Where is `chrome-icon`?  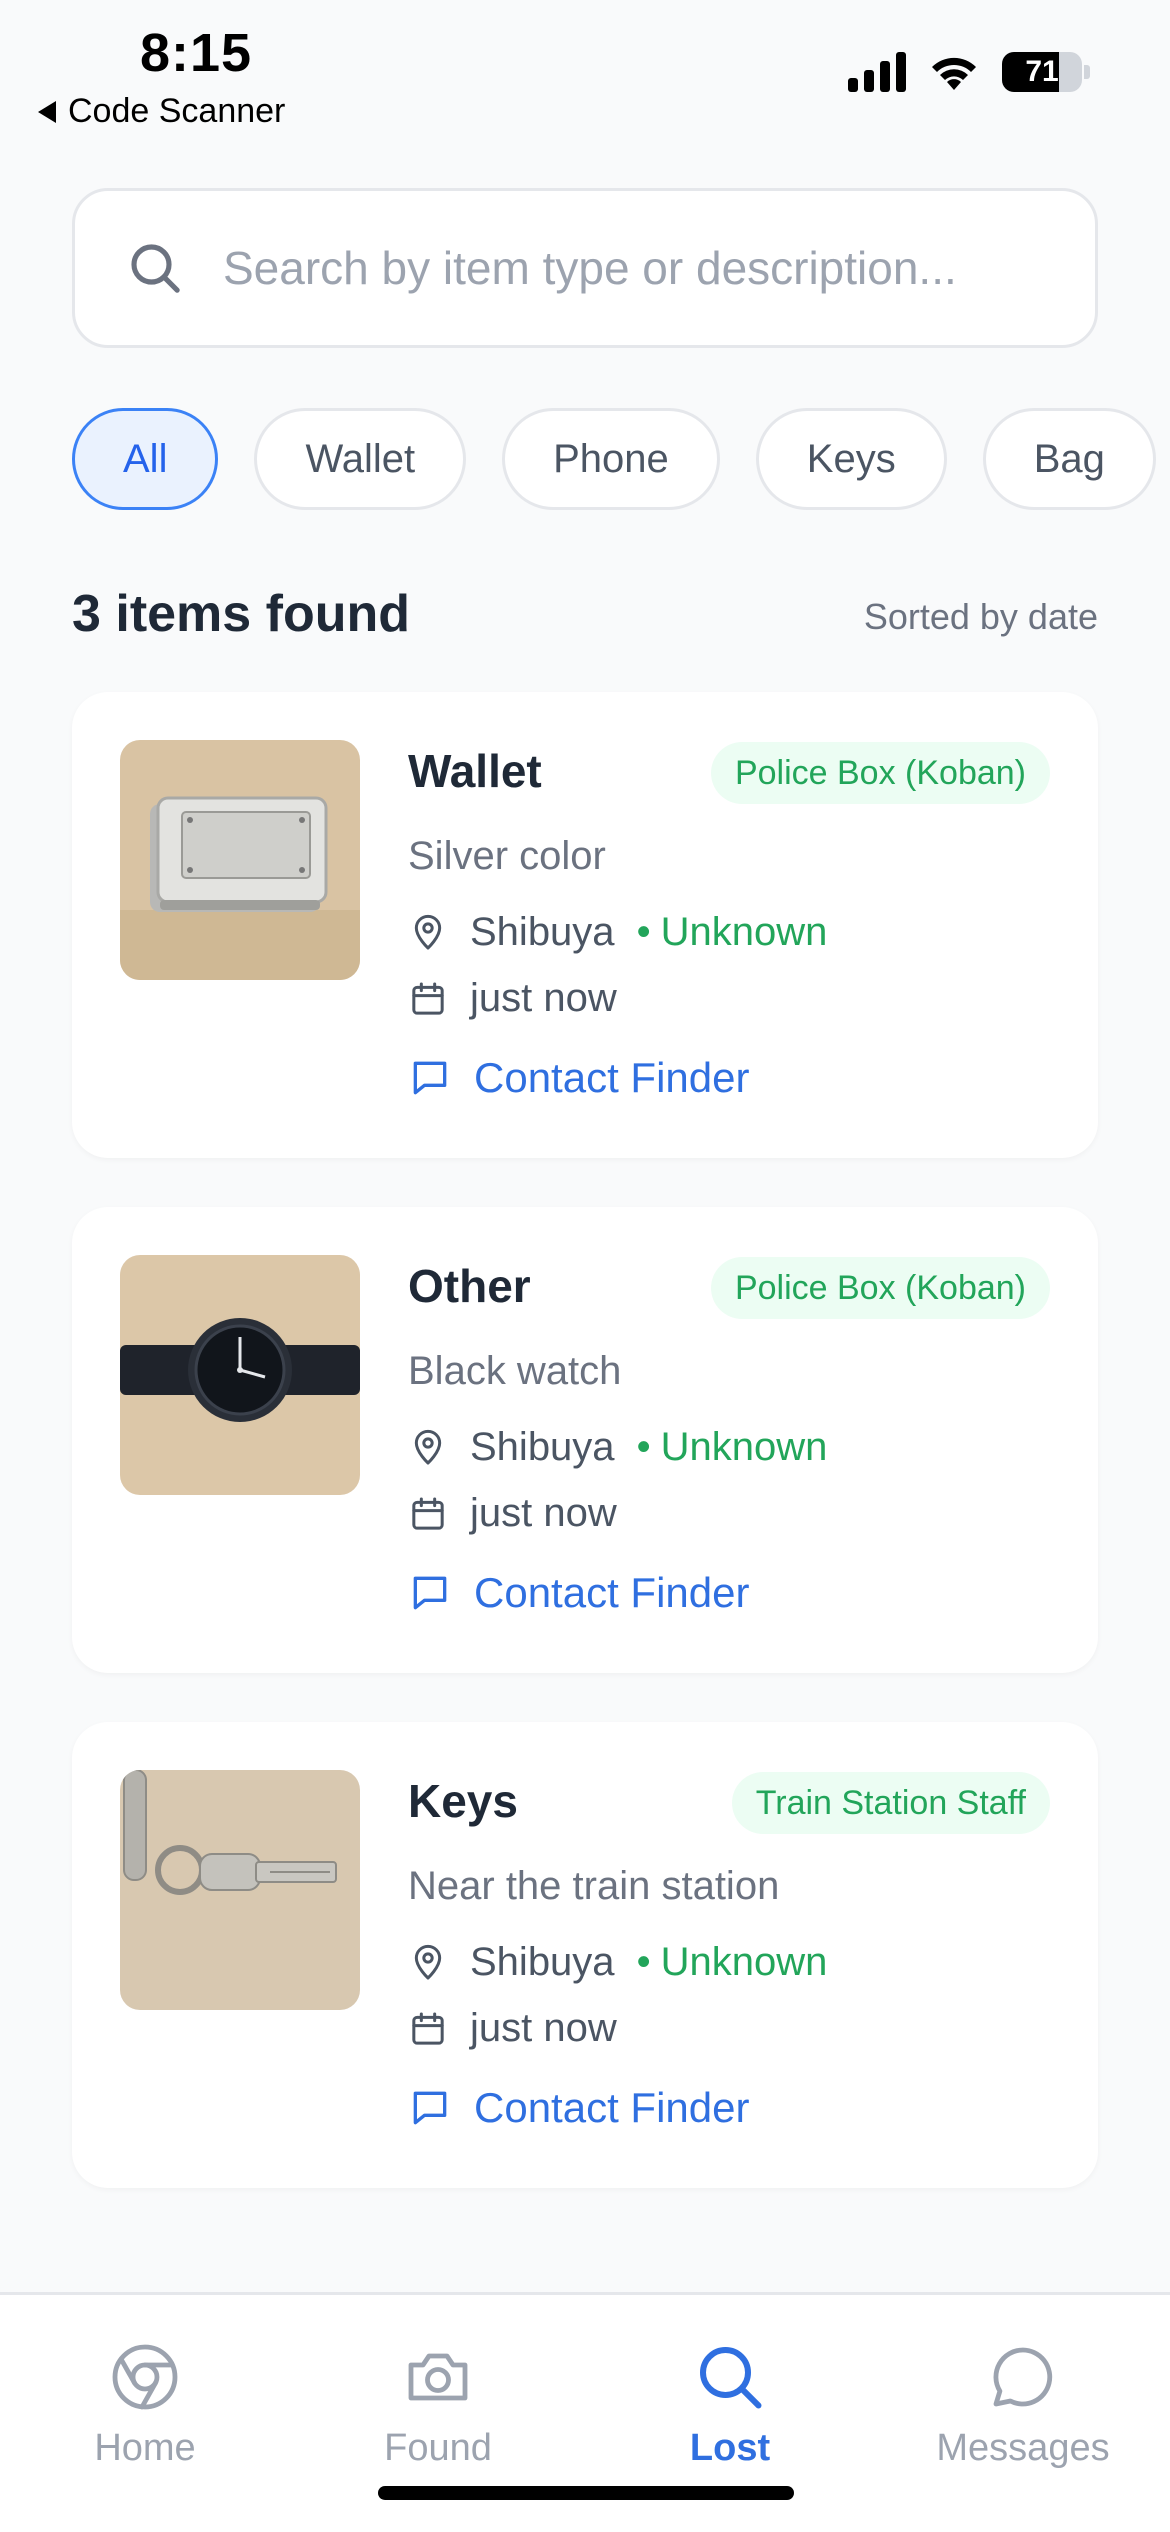
chrome-icon is located at coordinates (145, 2377).